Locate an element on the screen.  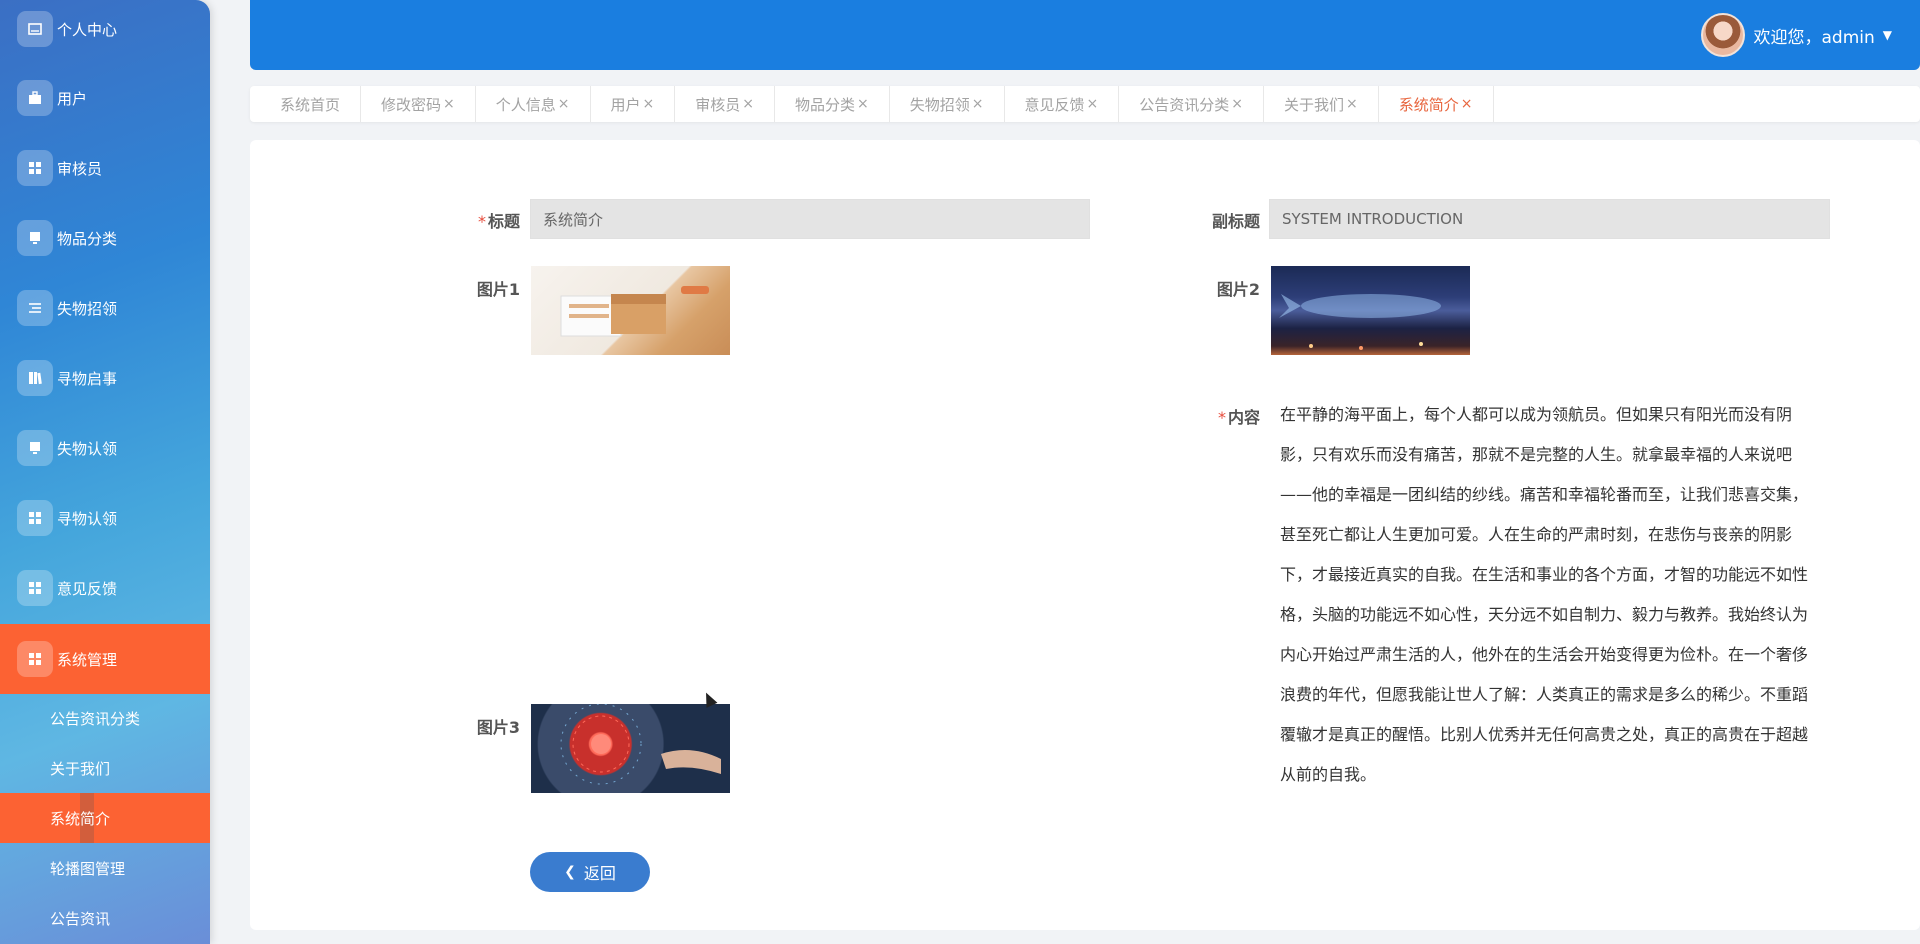
tab-system-intro: 系统简介 × is located at coordinates (1436, 104).